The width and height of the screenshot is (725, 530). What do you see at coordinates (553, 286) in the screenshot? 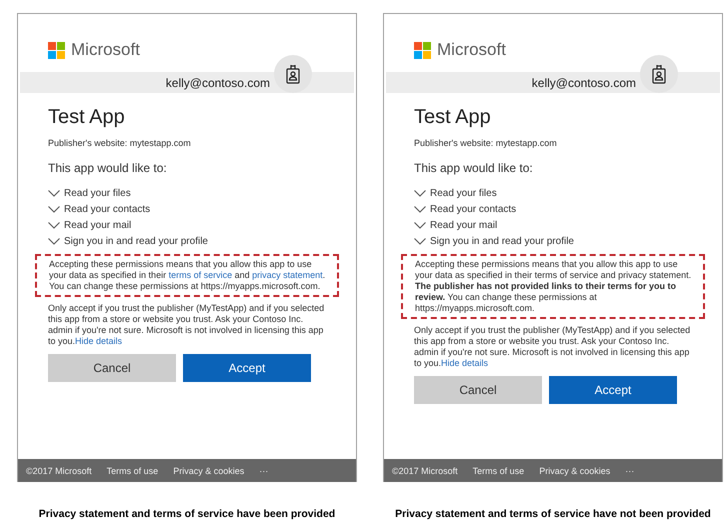
I see `permissions-notice: Accepting these permissions means that you allow this app to use your data as specified in their terms of service and privacy statement. The publisher has not provided links to their terms for you to review. You can change these permissions at https://myapps.microsoft.com.` at bounding box center [553, 286].